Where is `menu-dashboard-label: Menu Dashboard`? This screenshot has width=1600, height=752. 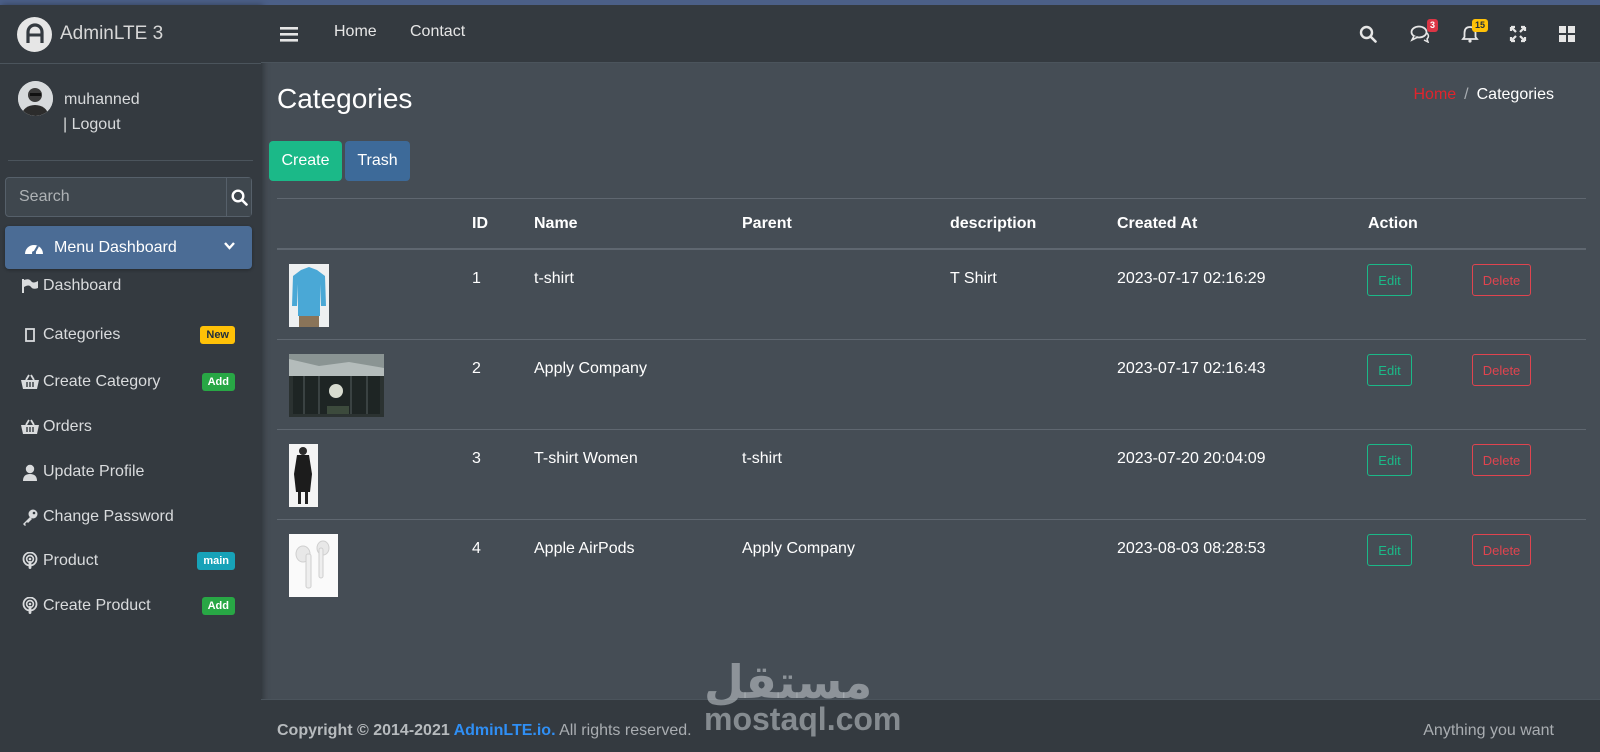 menu-dashboard-label: Menu Dashboard is located at coordinates (115, 247).